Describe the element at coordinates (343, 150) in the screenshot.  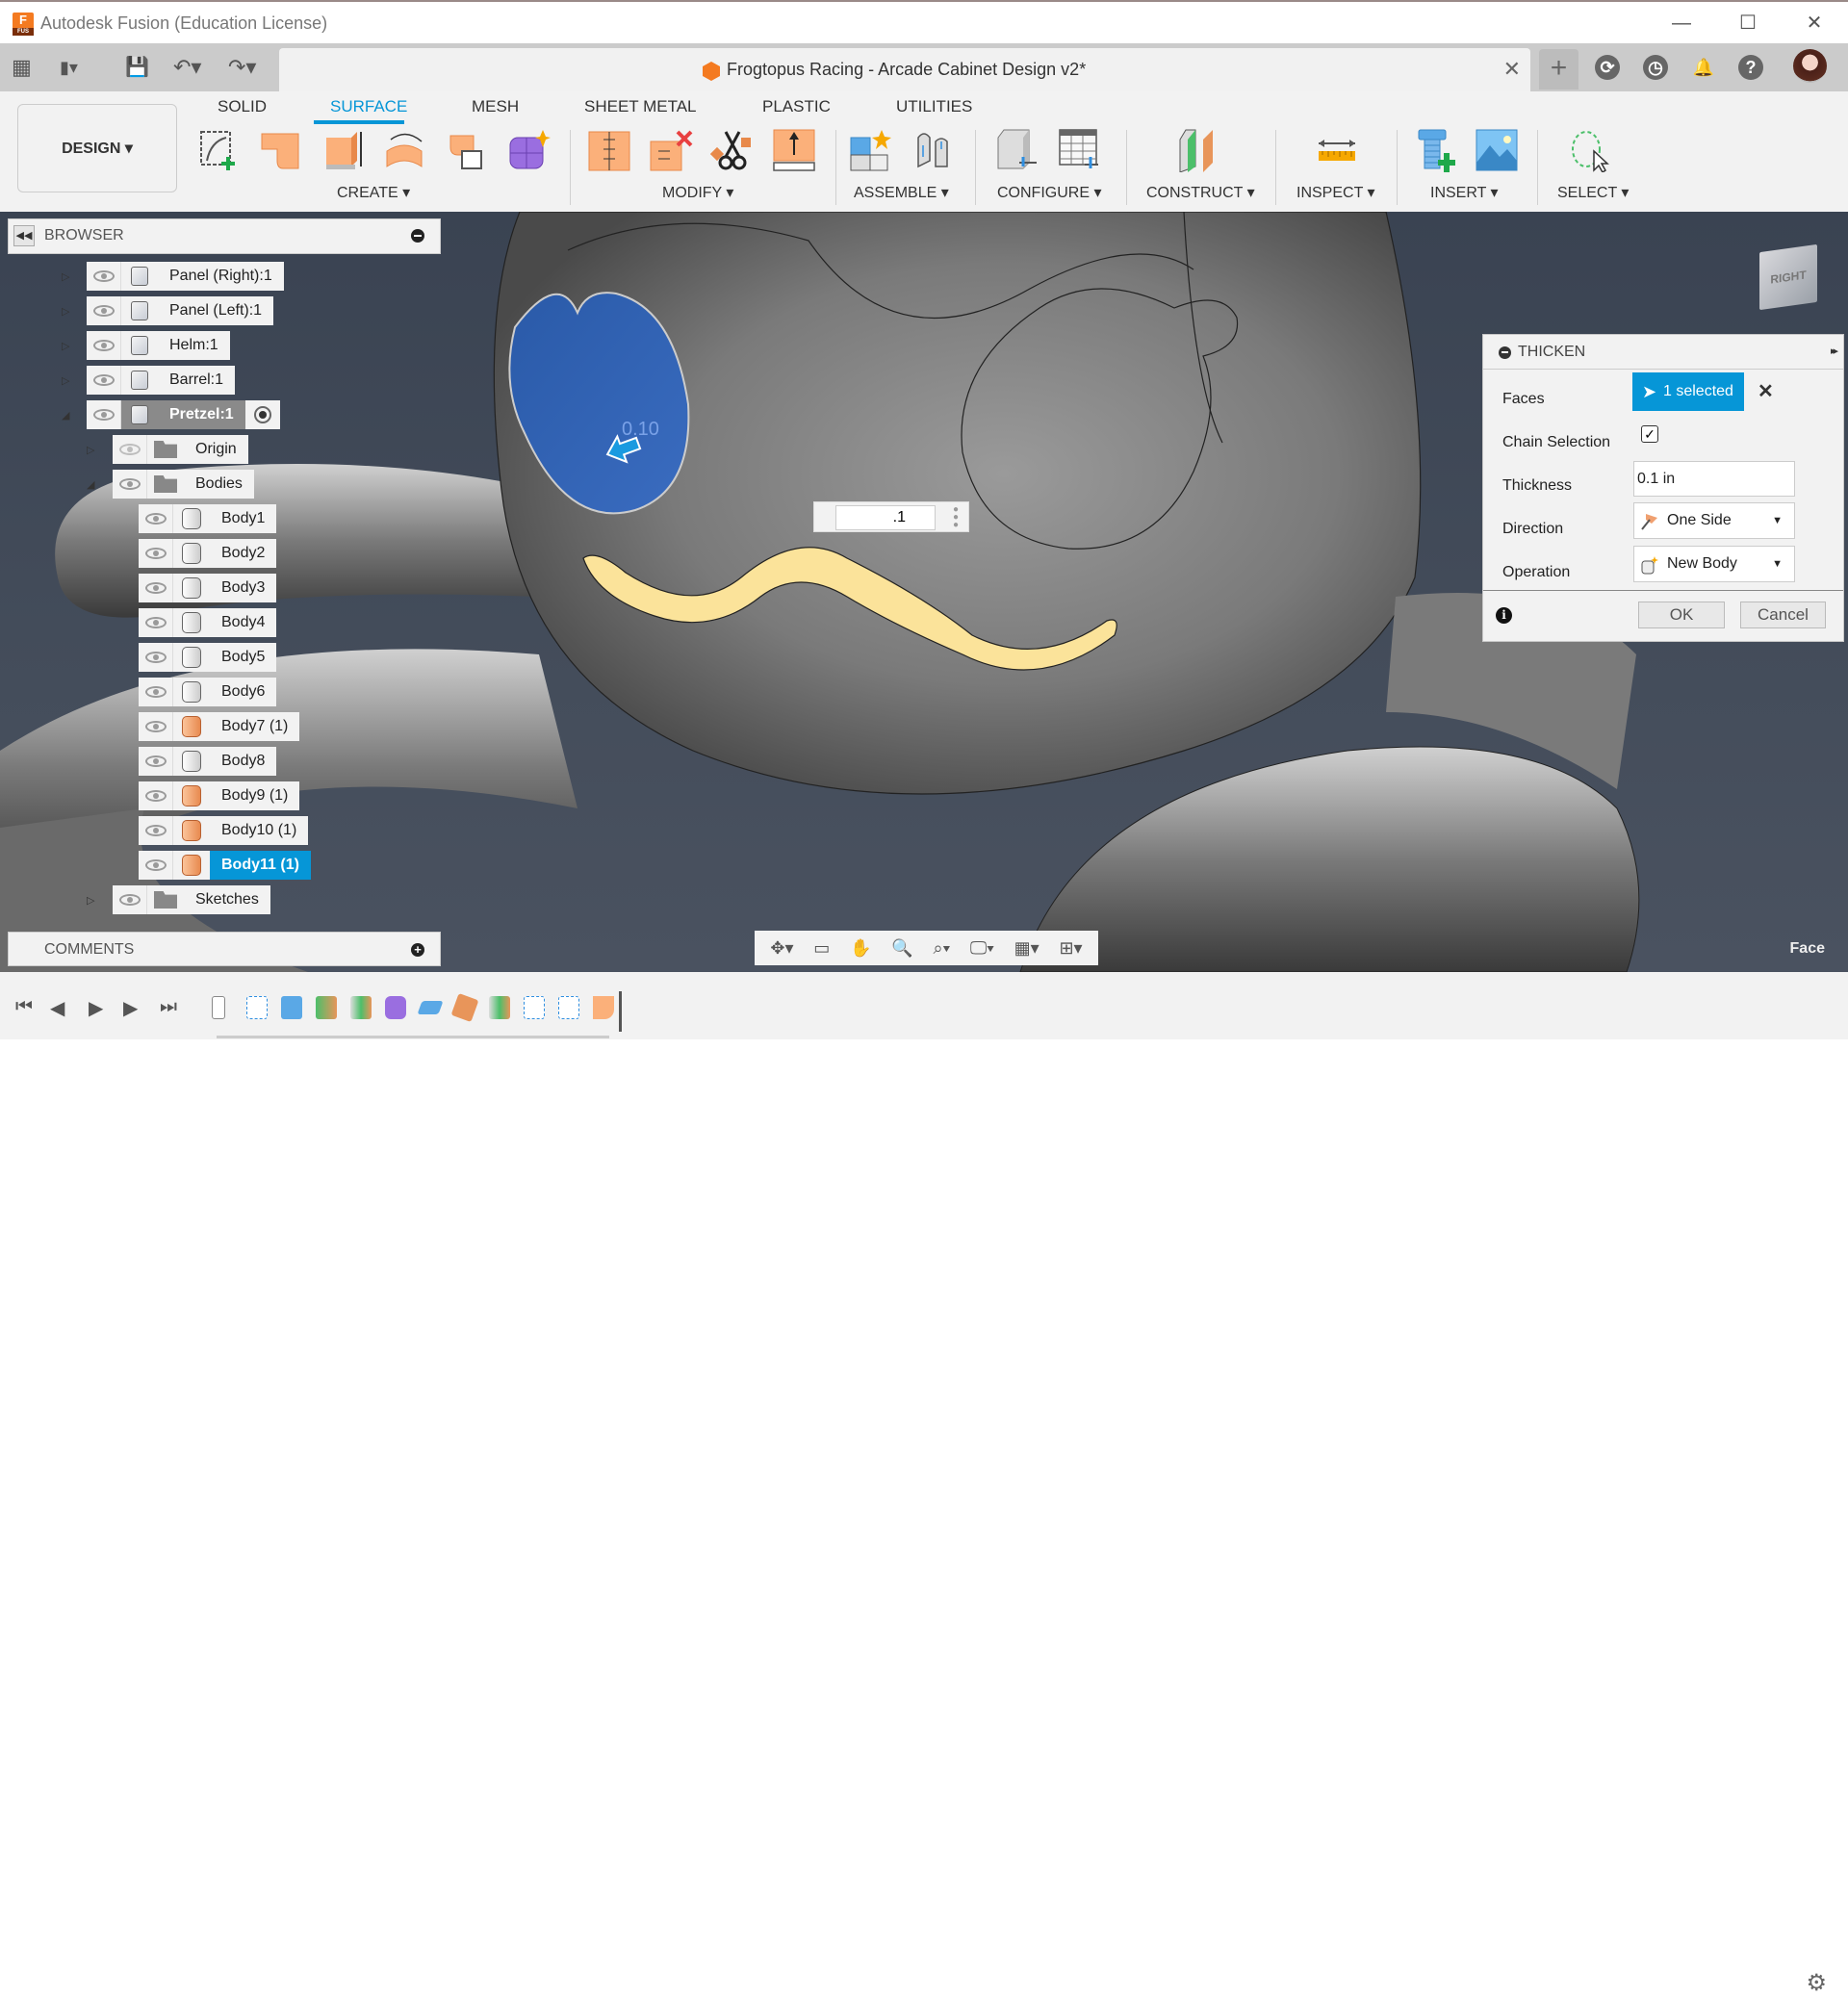
I see `extrude-icon` at that location.